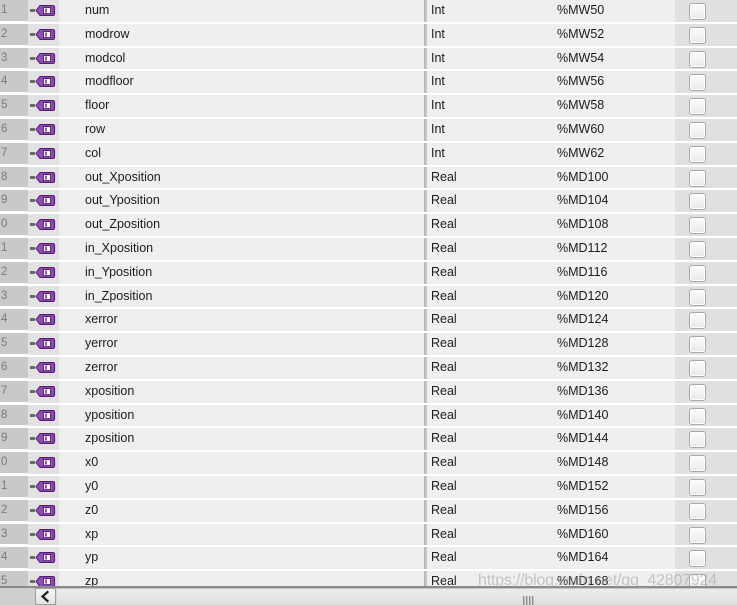  I want to click on horizontal-scrollbar, so click(368, 595).